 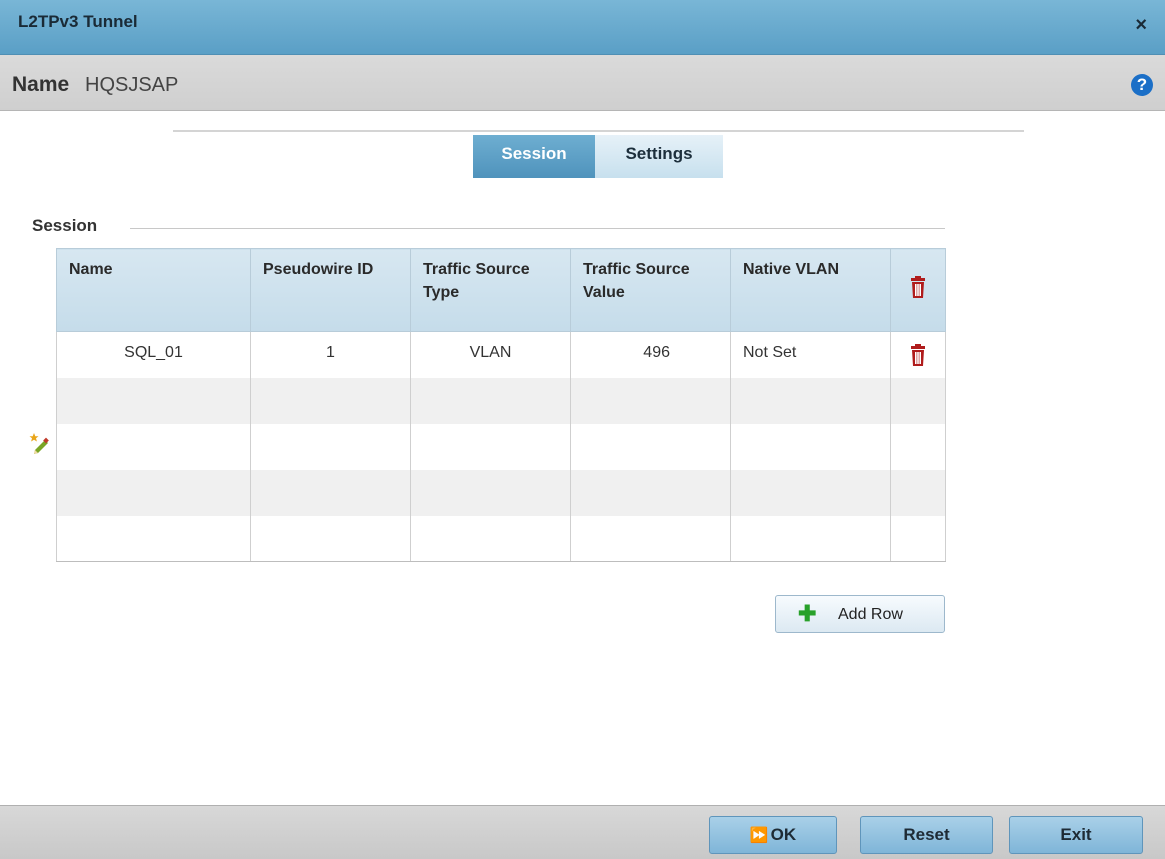 I want to click on plus-icon: ✚, so click(x=807, y=613).